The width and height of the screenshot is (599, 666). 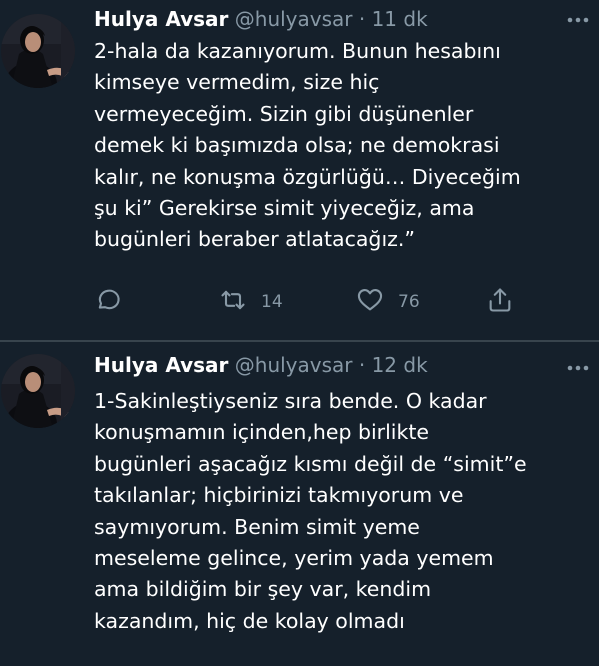 What do you see at coordinates (297, 145) in the screenshot?
I see `tweet-text-line: demek ki başımızda olsa; ne demokrasi` at bounding box center [297, 145].